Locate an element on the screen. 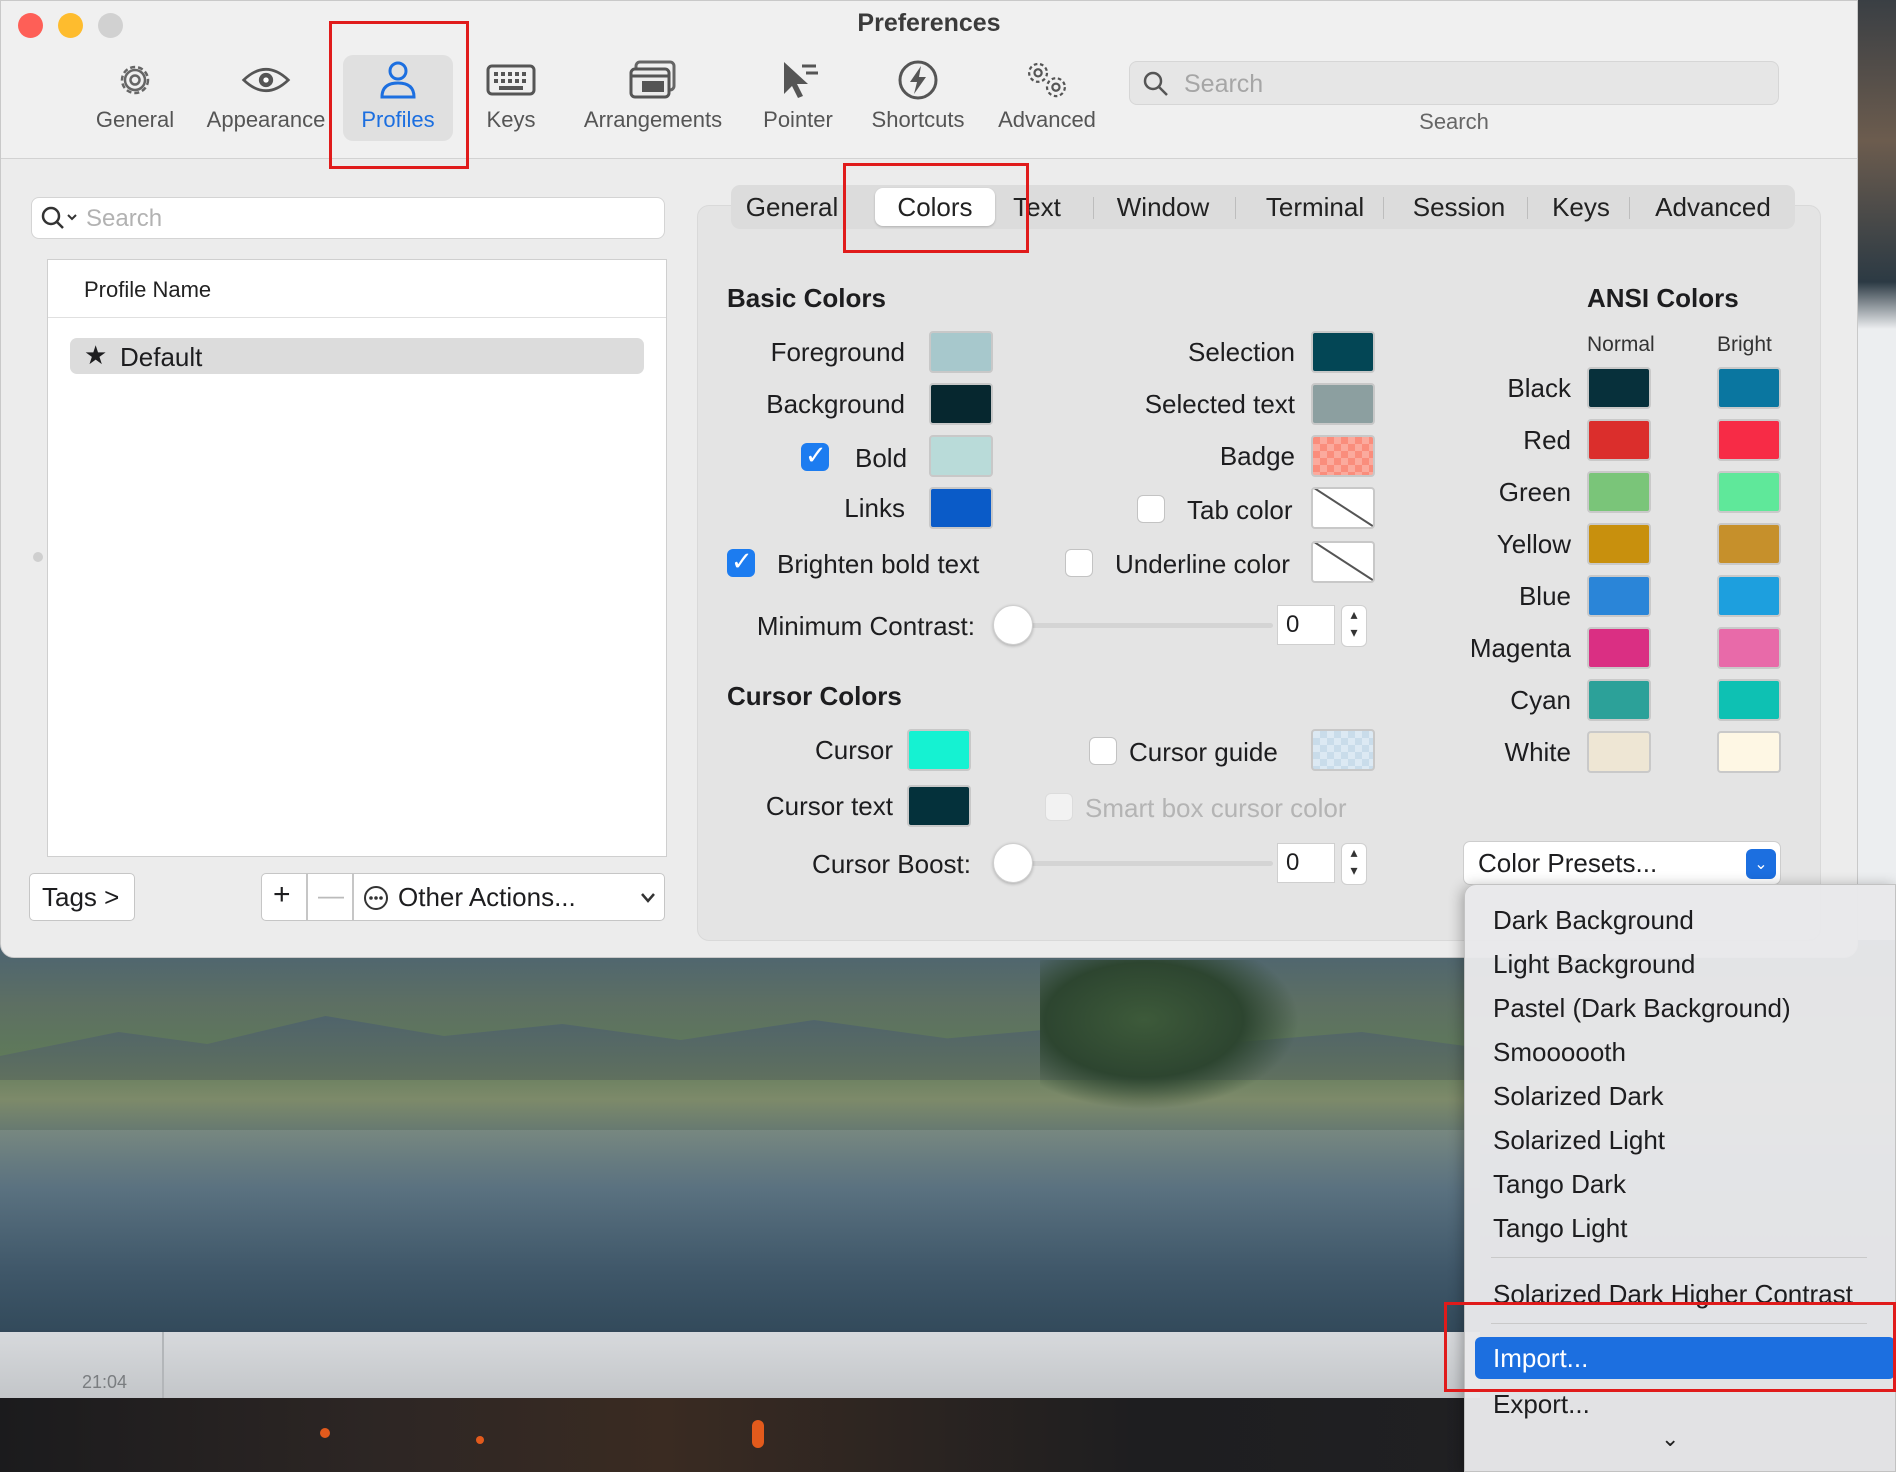  underline-color-checkbox is located at coordinates (1079, 563).